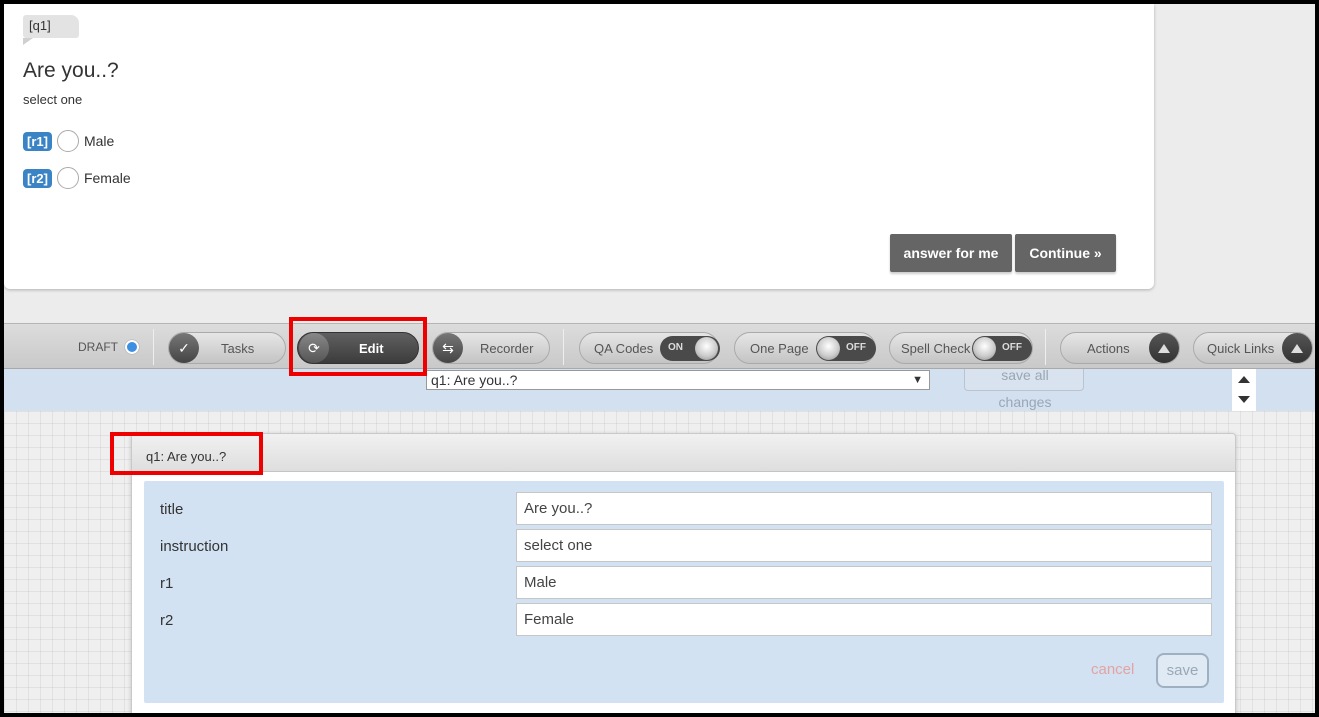  I want to click on field-label-r2: r2, so click(167, 620).